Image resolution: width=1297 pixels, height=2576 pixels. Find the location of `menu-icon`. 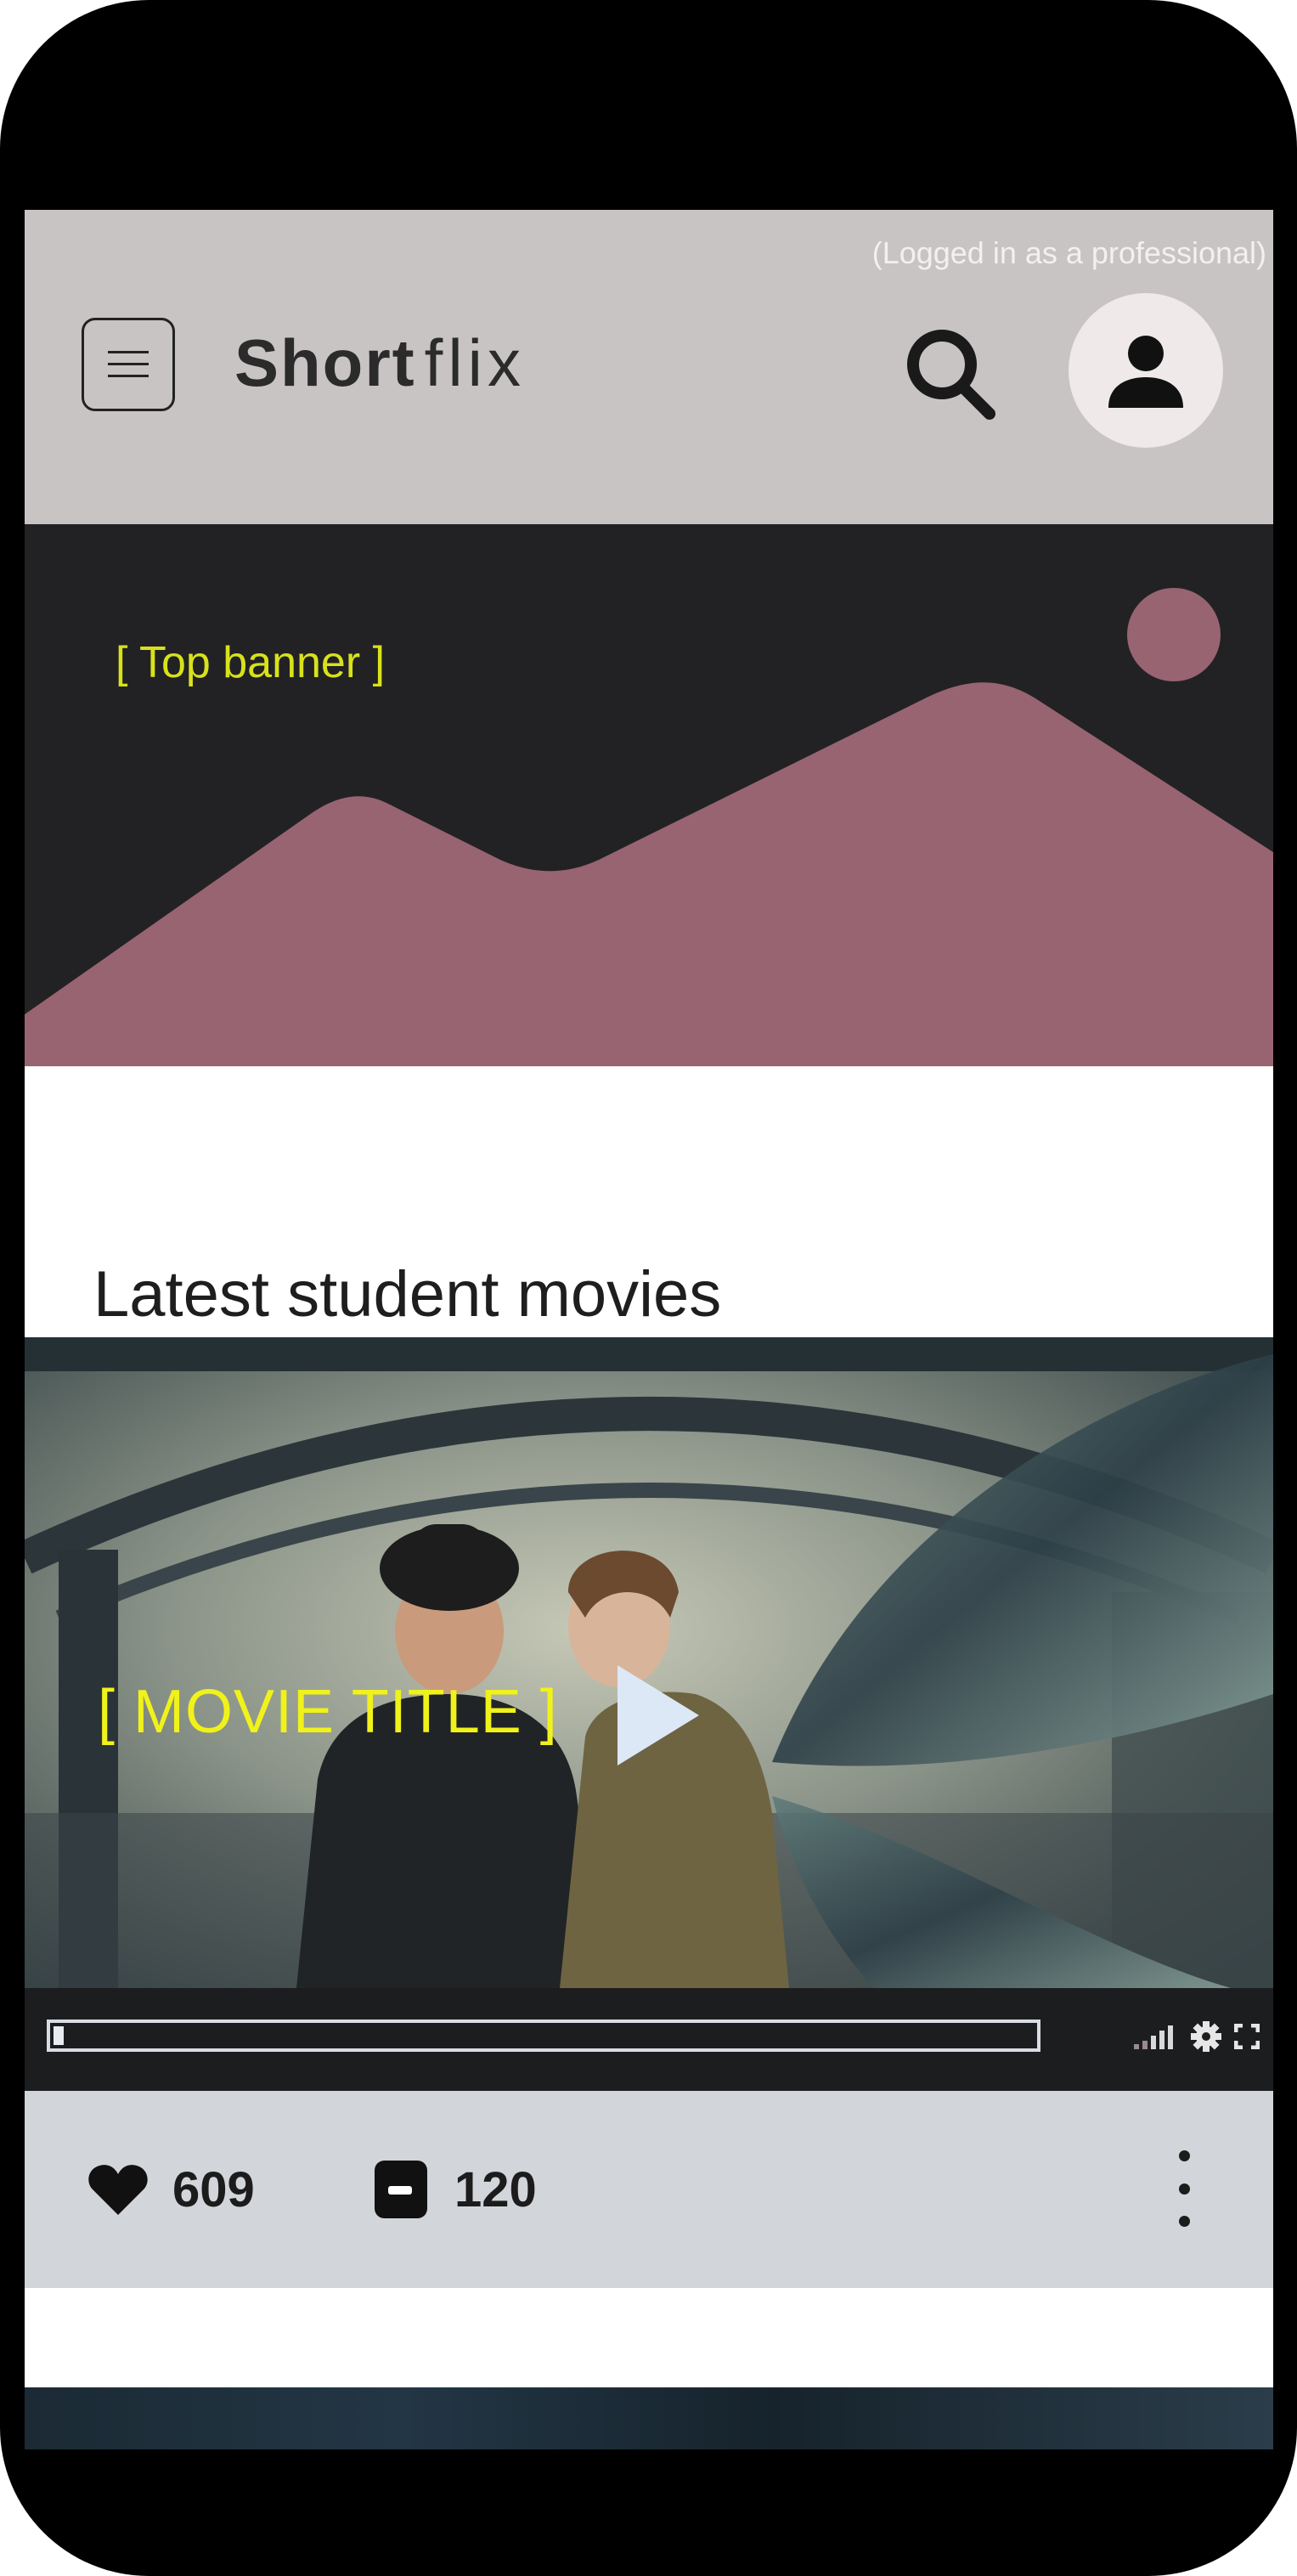

menu-icon is located at coordinates (128, 364).